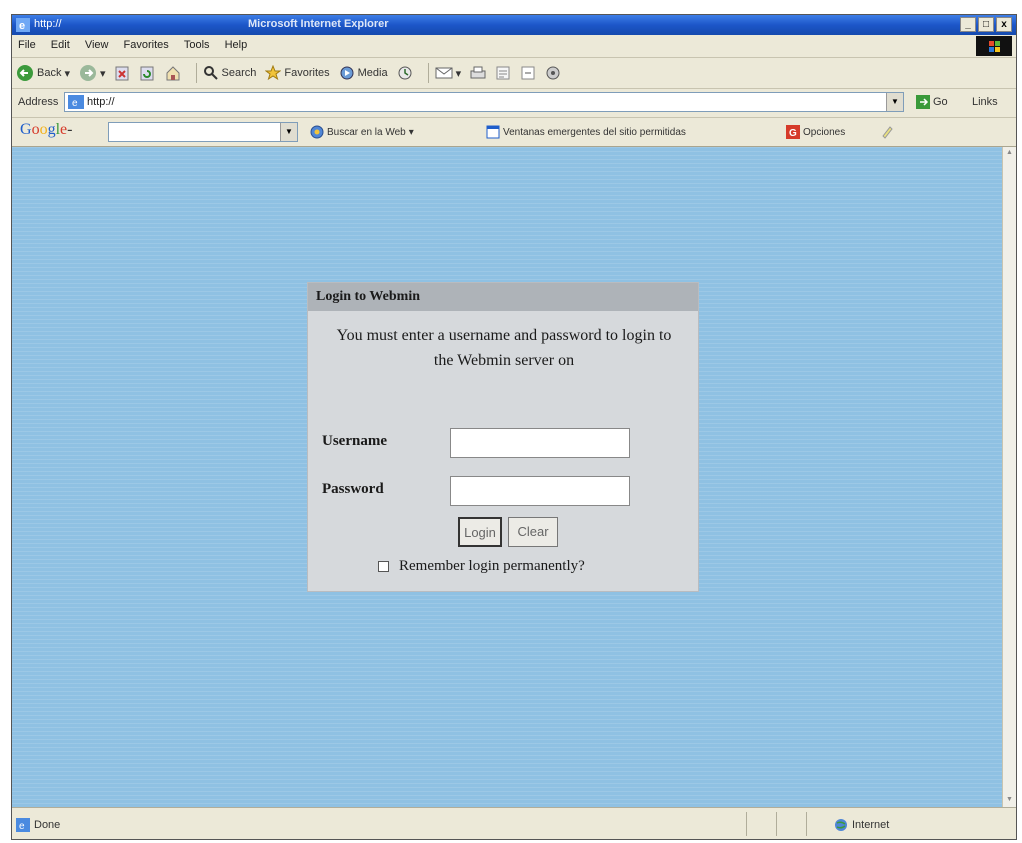  I want to click on address-bar: Address e http:// ▼ Go Links, so click(514, 103).